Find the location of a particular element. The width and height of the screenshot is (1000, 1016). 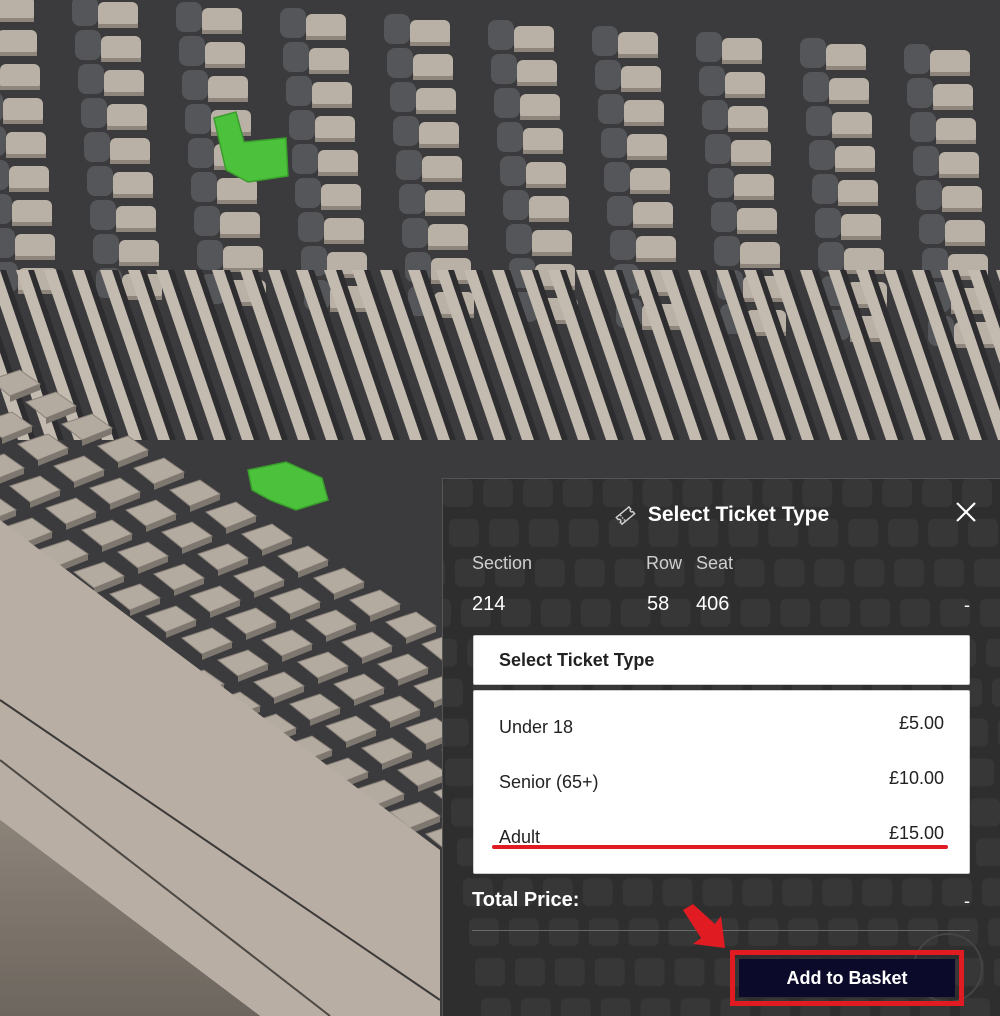

section-label: Section is located at coordinates (502, 563).